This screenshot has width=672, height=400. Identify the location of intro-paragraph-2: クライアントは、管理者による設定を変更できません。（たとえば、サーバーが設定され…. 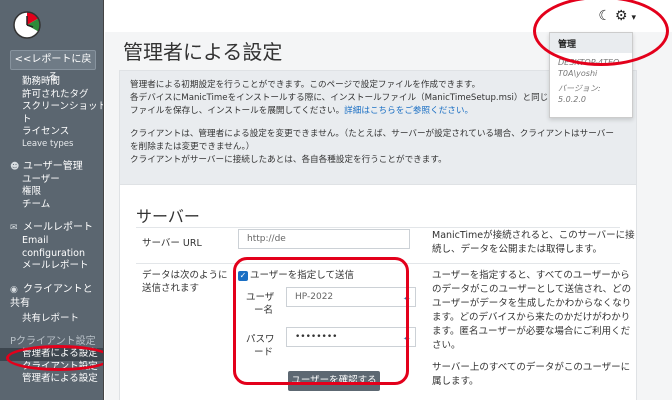
(378, 147).